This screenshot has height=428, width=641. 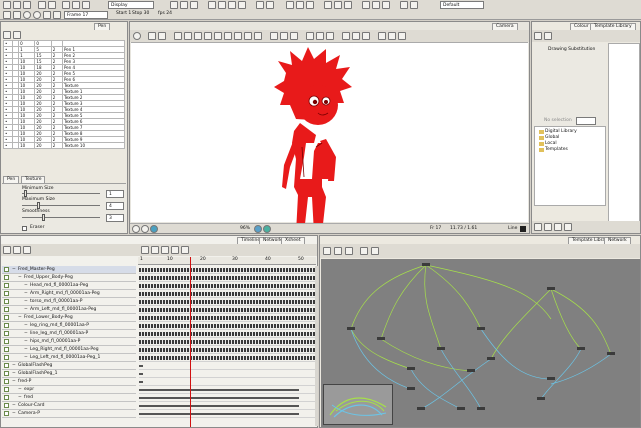 I want to click on camera-zoom-icon, so click(x=284, y=36).